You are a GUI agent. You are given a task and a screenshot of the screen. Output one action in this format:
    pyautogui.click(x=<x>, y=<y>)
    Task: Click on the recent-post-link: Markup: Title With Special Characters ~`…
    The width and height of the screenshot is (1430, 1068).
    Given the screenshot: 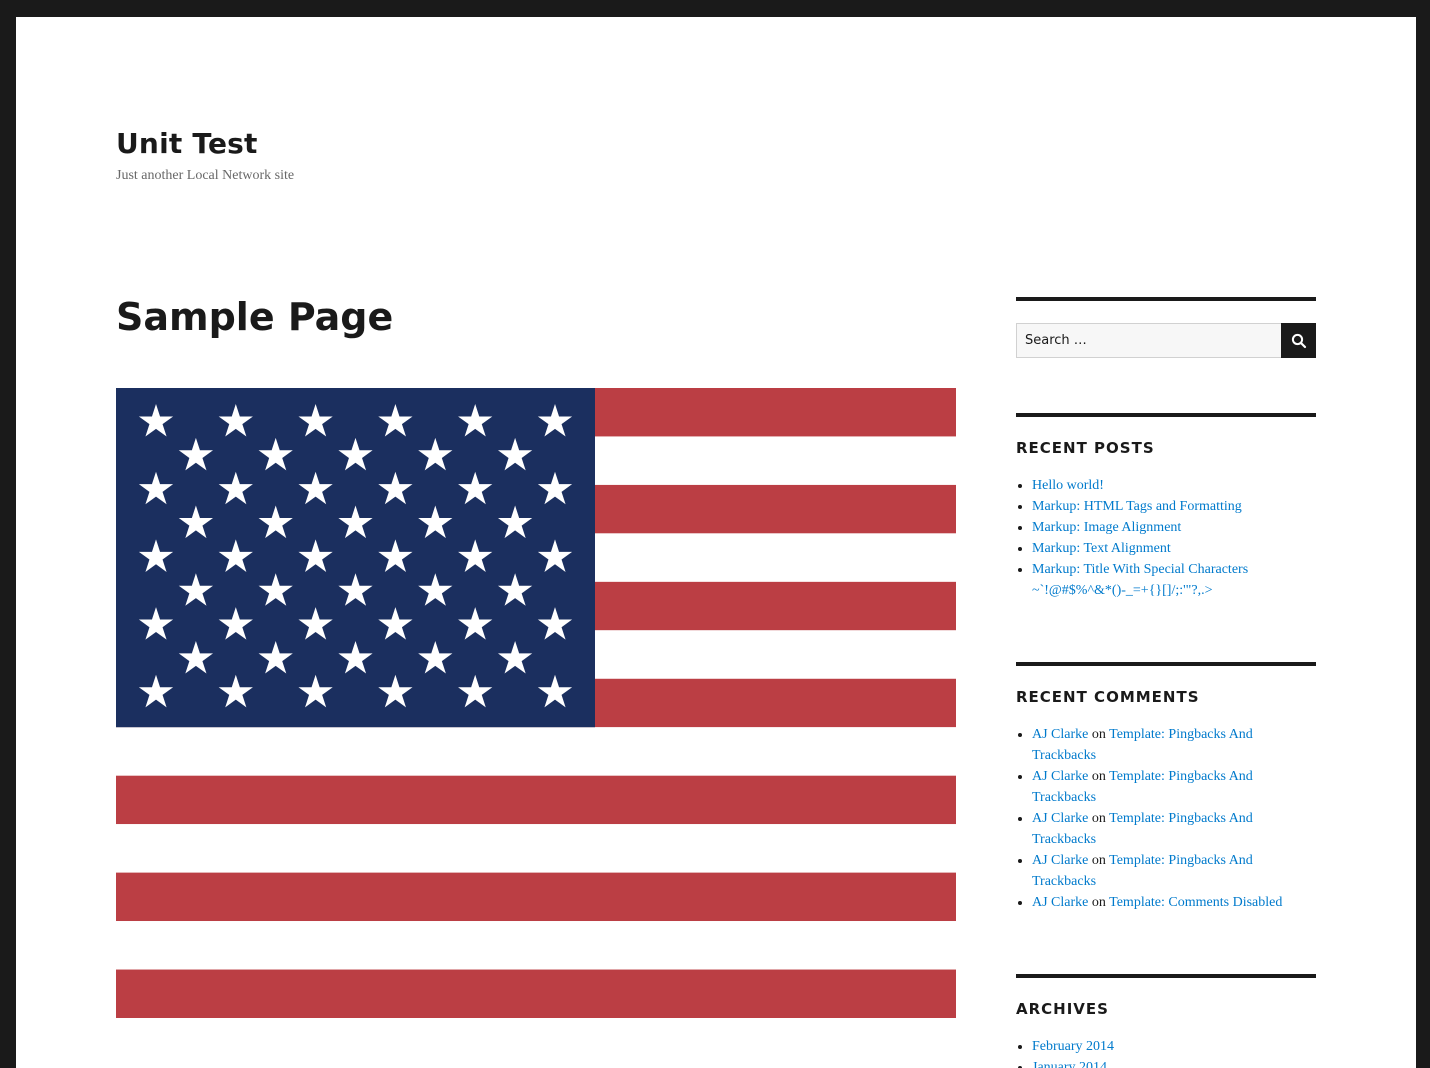 What is the action you would take?
    pyautogui.click(x=1140, y=580)
    